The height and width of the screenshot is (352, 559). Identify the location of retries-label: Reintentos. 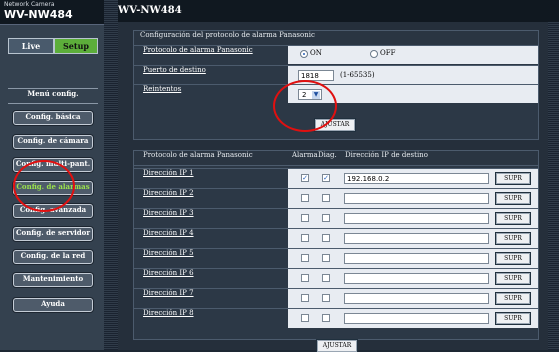
(211, 94).